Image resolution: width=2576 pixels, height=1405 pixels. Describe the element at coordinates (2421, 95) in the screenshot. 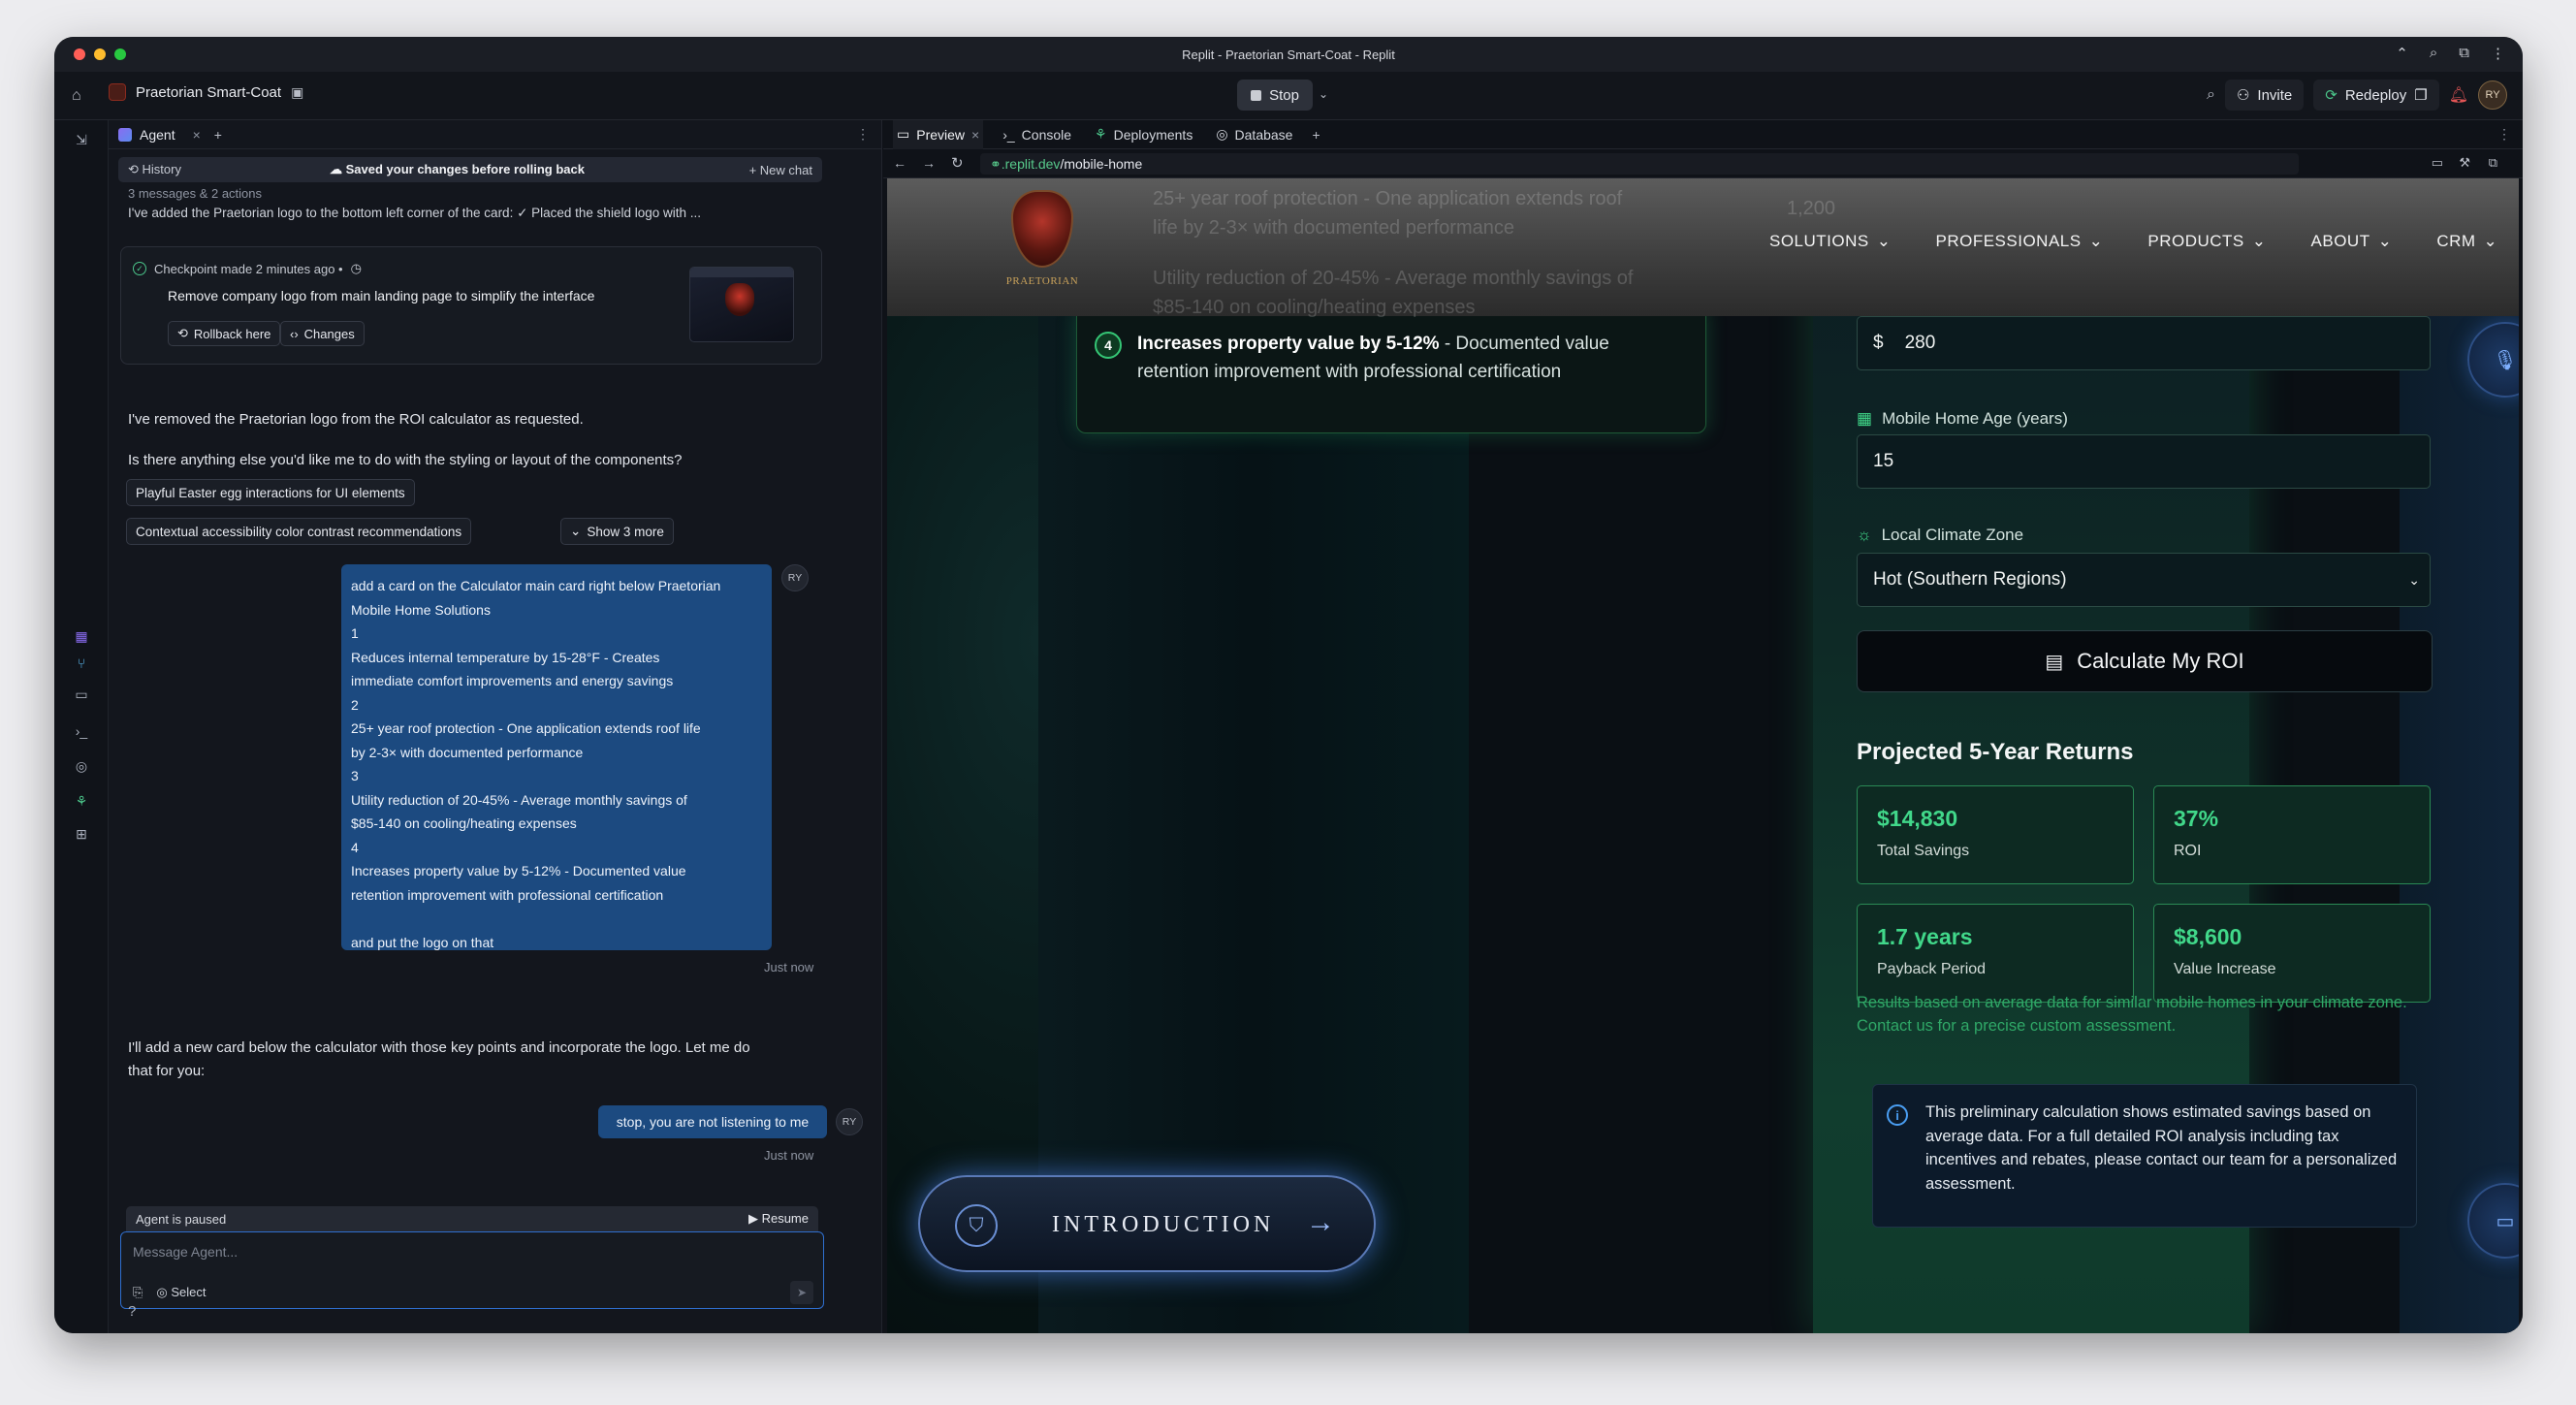

I see `copy-icon: ❐` at that location.